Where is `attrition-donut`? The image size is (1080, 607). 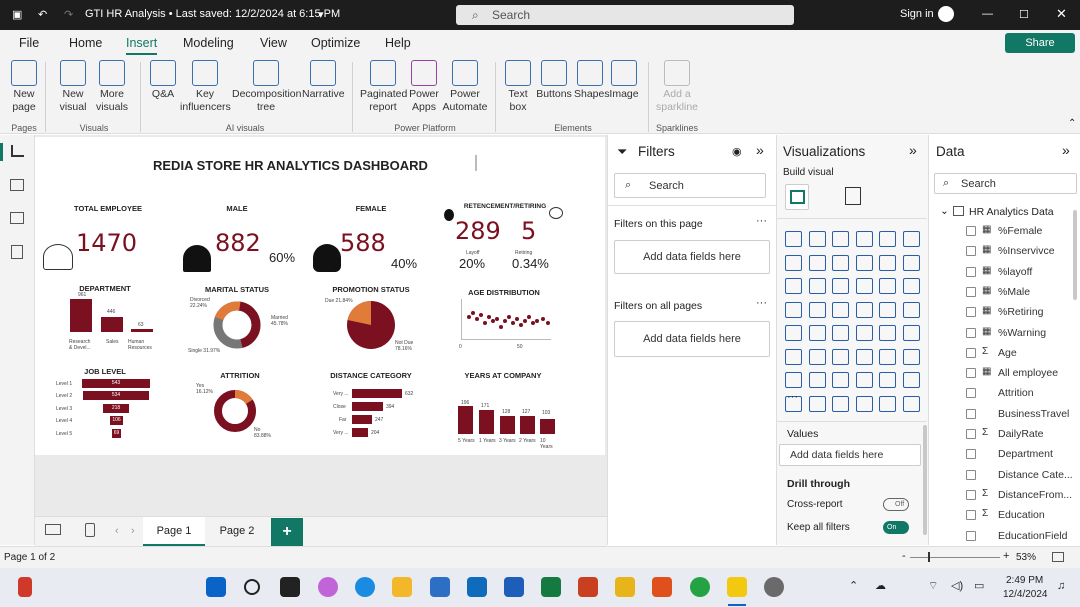 attrition-donut is located at coordinates (235, 411).